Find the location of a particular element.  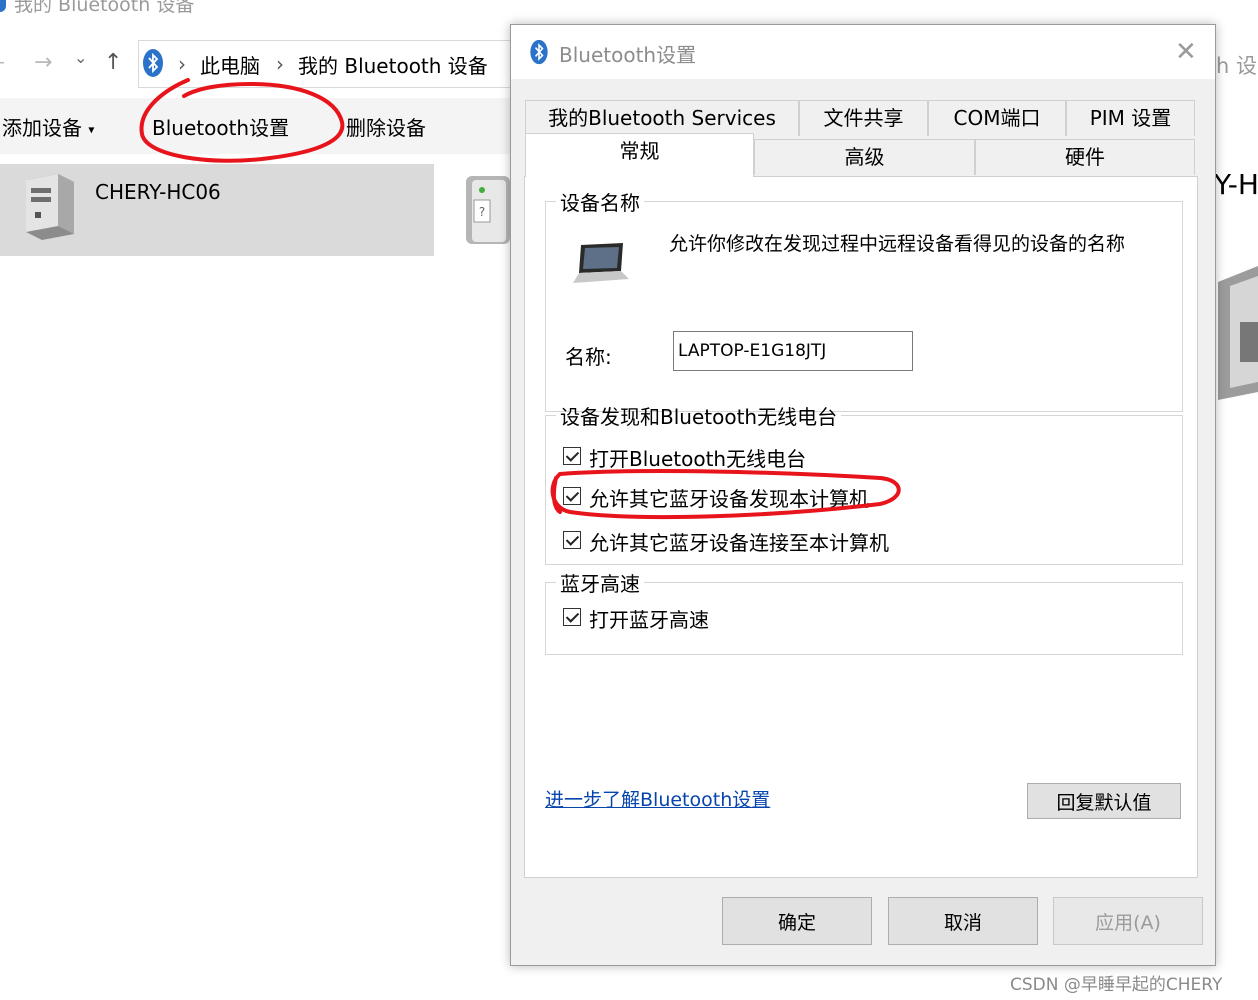

tab-general: 常规 is located at coordinates (639, 155).